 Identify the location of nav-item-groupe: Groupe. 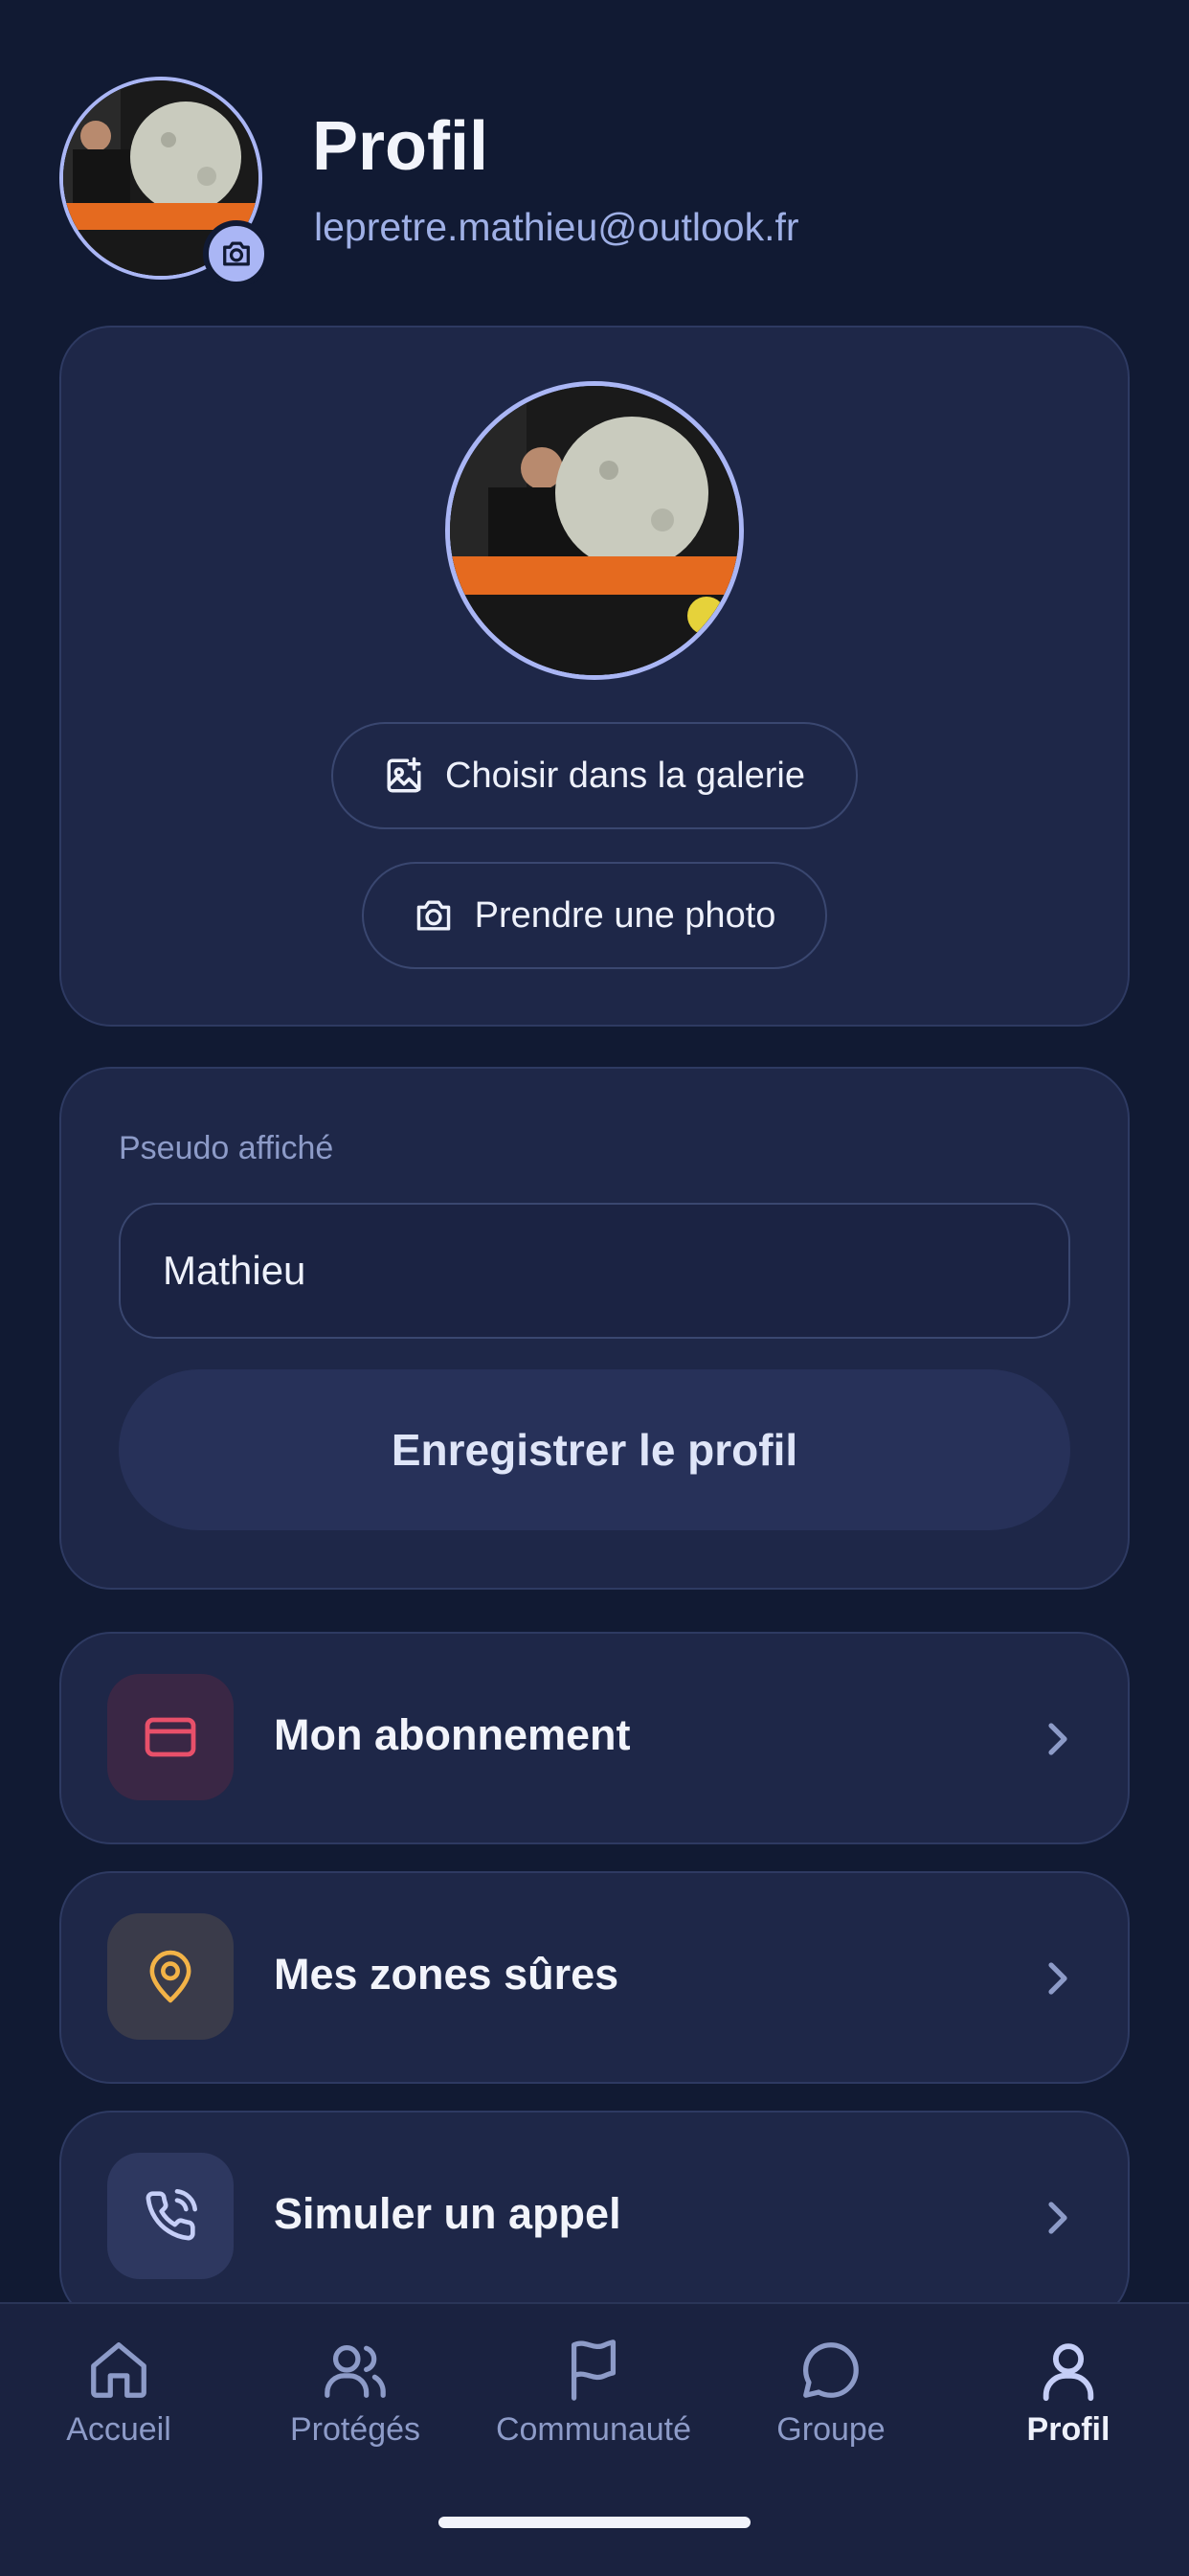
(831, 2393).